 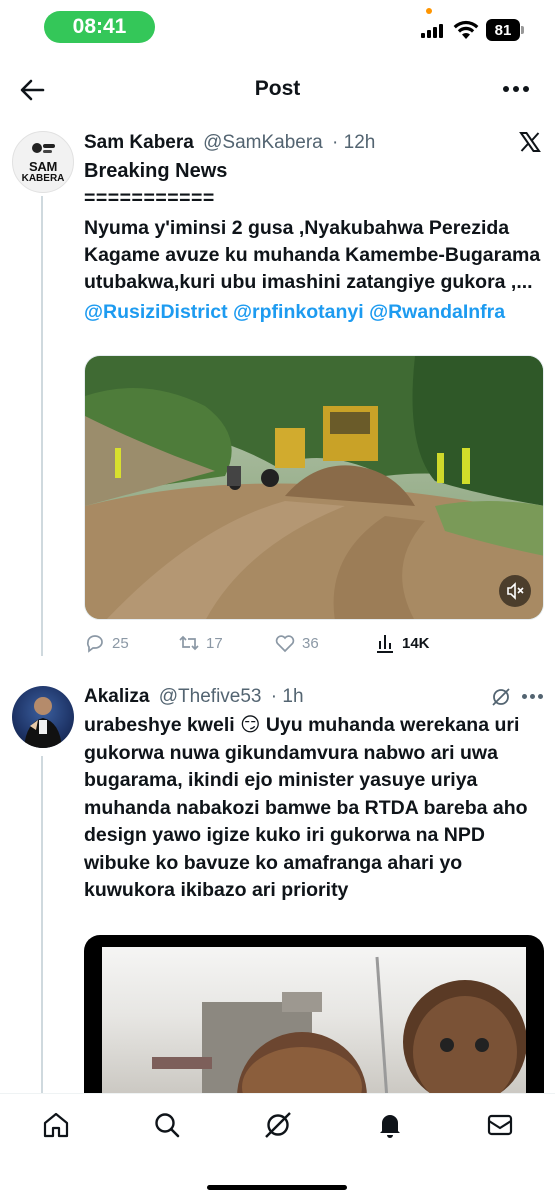 I want to click on like-count: 36, so click(x=310, y=643).